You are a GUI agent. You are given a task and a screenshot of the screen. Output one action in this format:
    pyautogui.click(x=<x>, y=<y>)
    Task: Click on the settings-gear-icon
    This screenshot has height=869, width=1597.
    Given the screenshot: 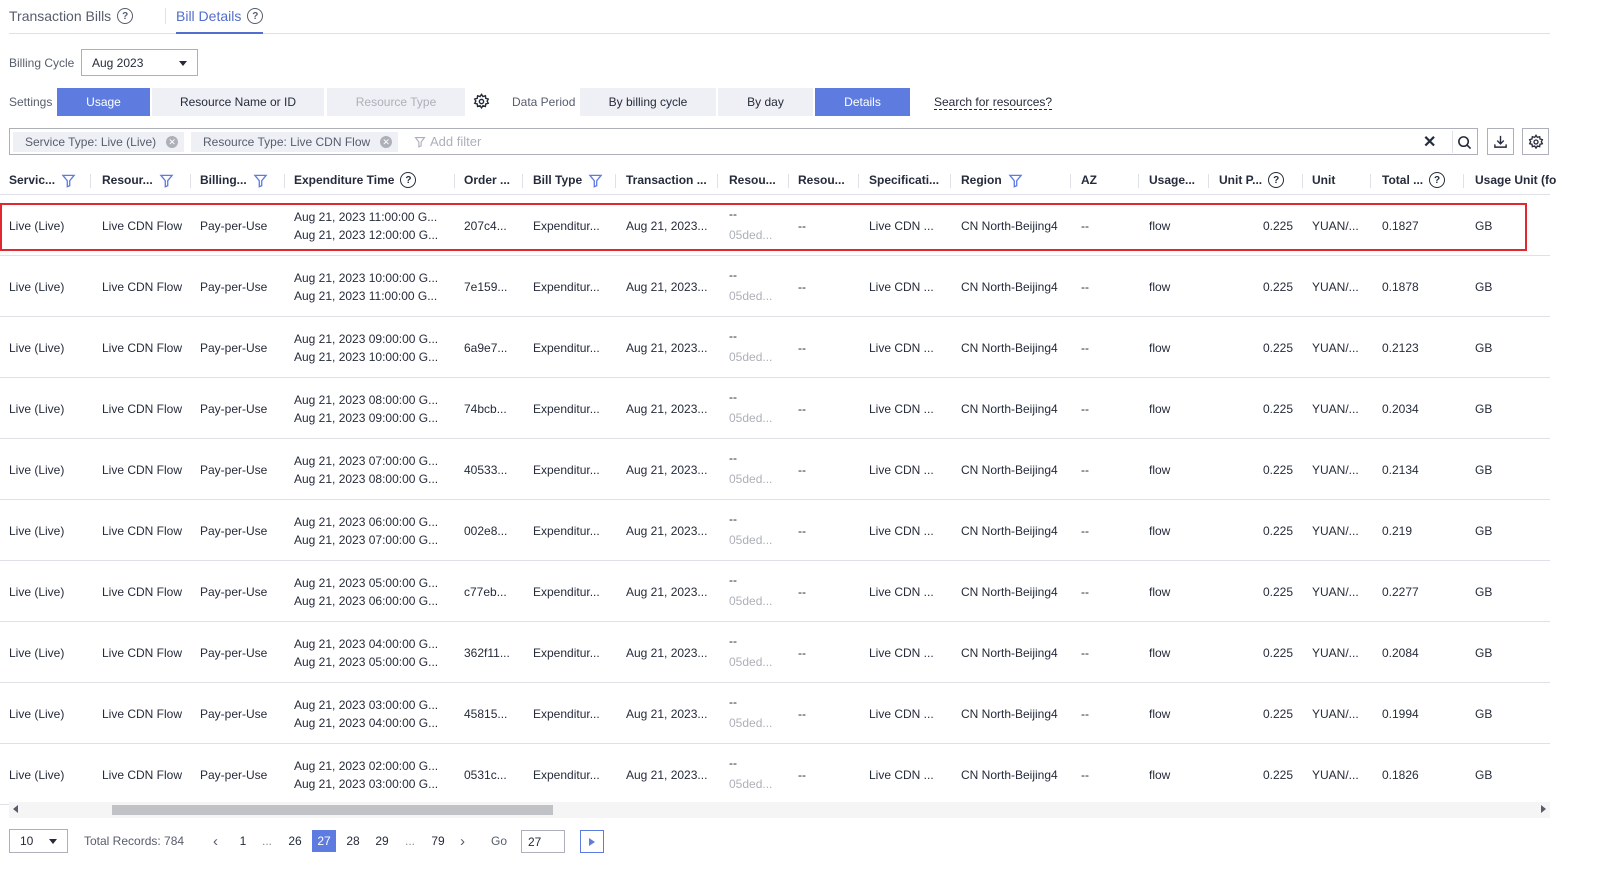 What is the action you would take?
    pyautogui.click(x=481, y=101)
    